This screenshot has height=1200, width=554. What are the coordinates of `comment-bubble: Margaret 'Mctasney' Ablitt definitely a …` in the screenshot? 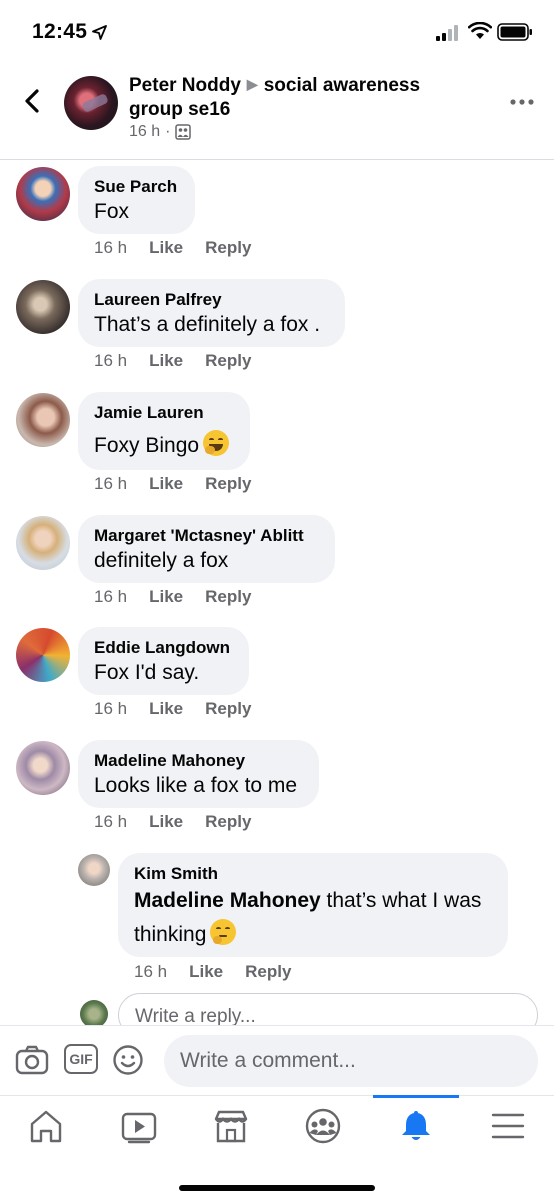 It's located at (206, 549).